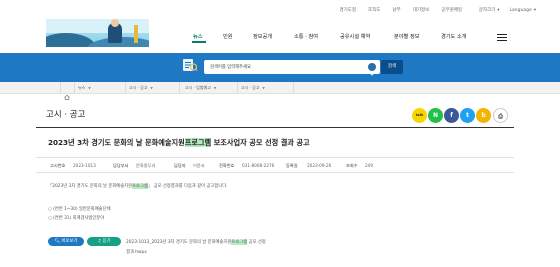 Image resolution: width=560 pixels, height=267 pixels. Describe the element at coordinates (347, 10) in the screenshot. I see `util-link-gyeonggi: 경기도청` at that location.